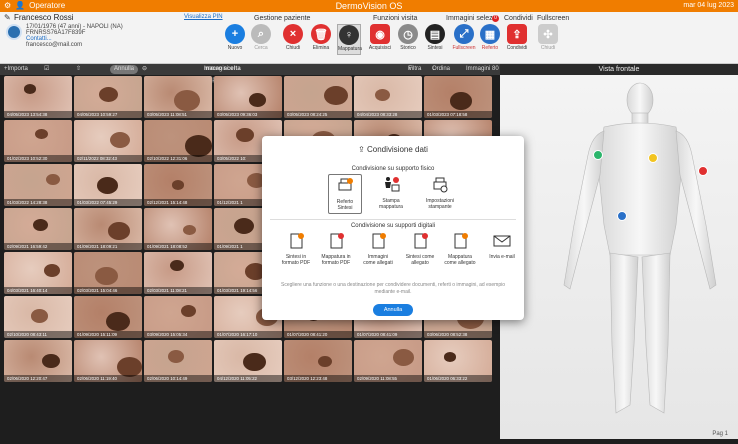 The height and width of the screenshot is (444, 738). Describe the element at coordinates (7, 17) in the screenshot. I see `edit-icon: ✎` at that location.